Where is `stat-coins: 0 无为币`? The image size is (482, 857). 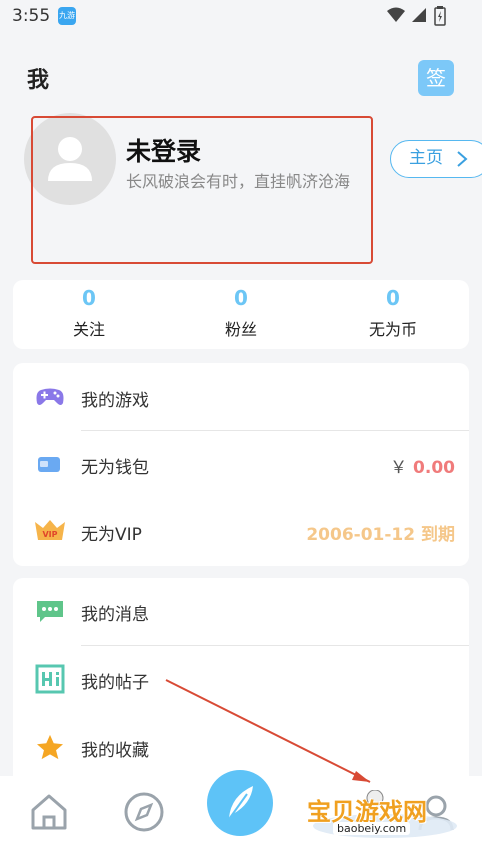 stat-coins: 0 无为币 is located at coordinates (393, 310).